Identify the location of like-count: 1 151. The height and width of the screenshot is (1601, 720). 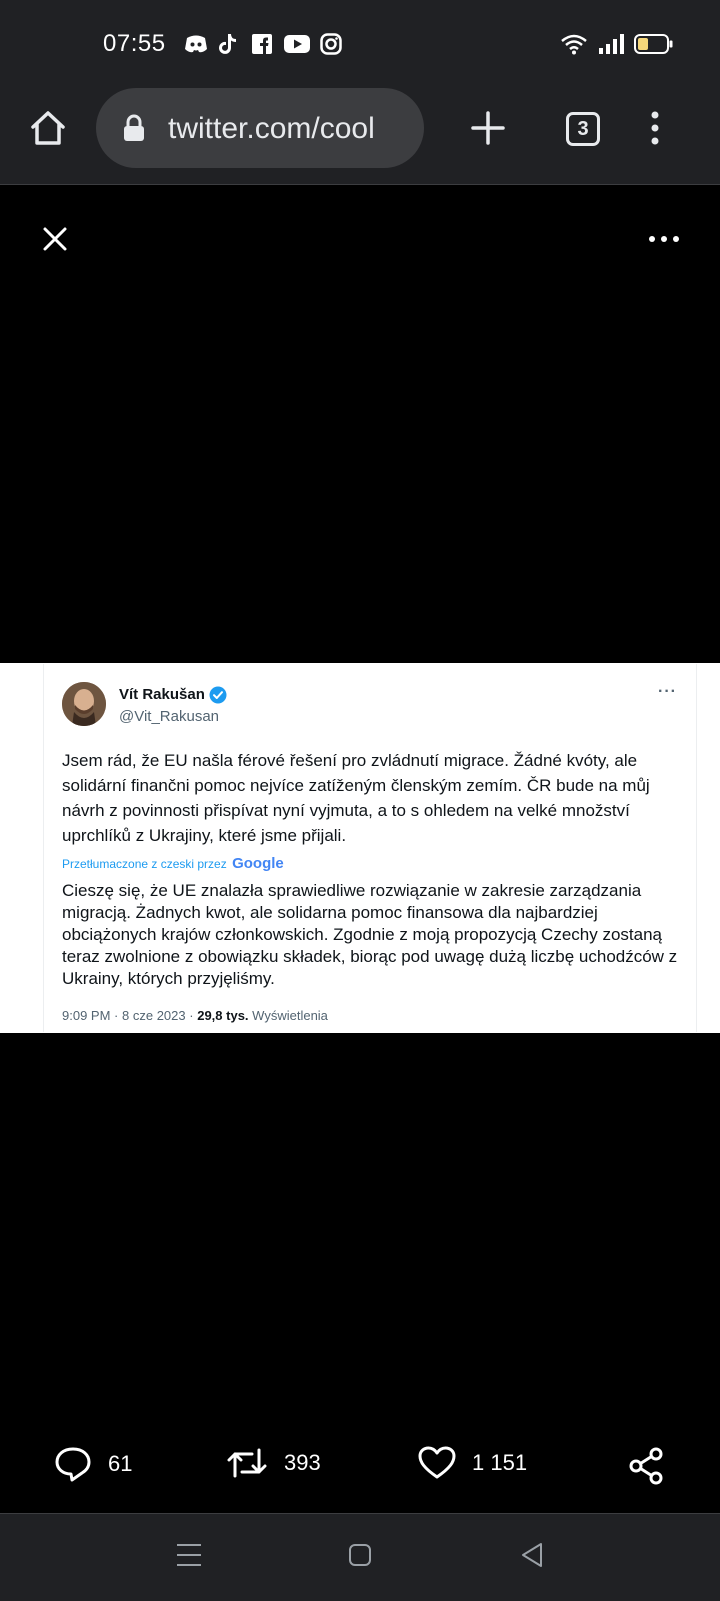
(500, 1462).